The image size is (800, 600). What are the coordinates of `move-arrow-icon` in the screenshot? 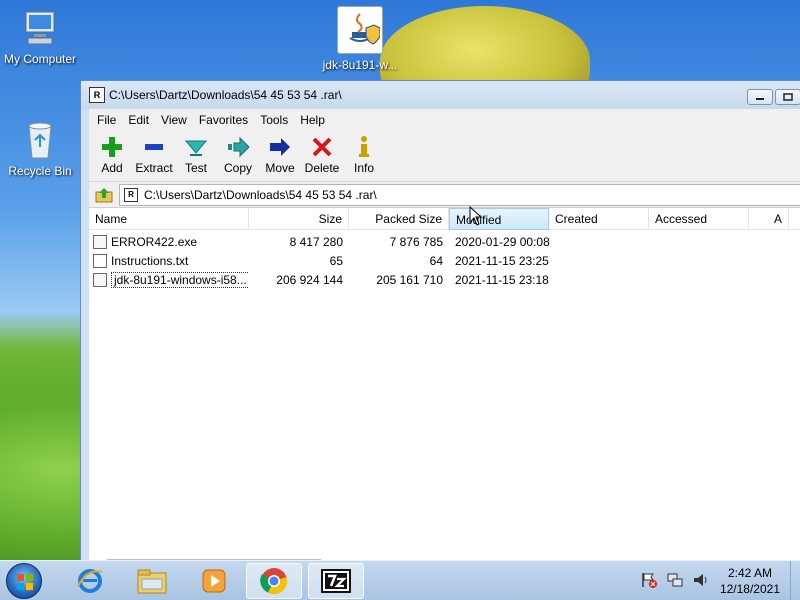 It's located at (280, 147).